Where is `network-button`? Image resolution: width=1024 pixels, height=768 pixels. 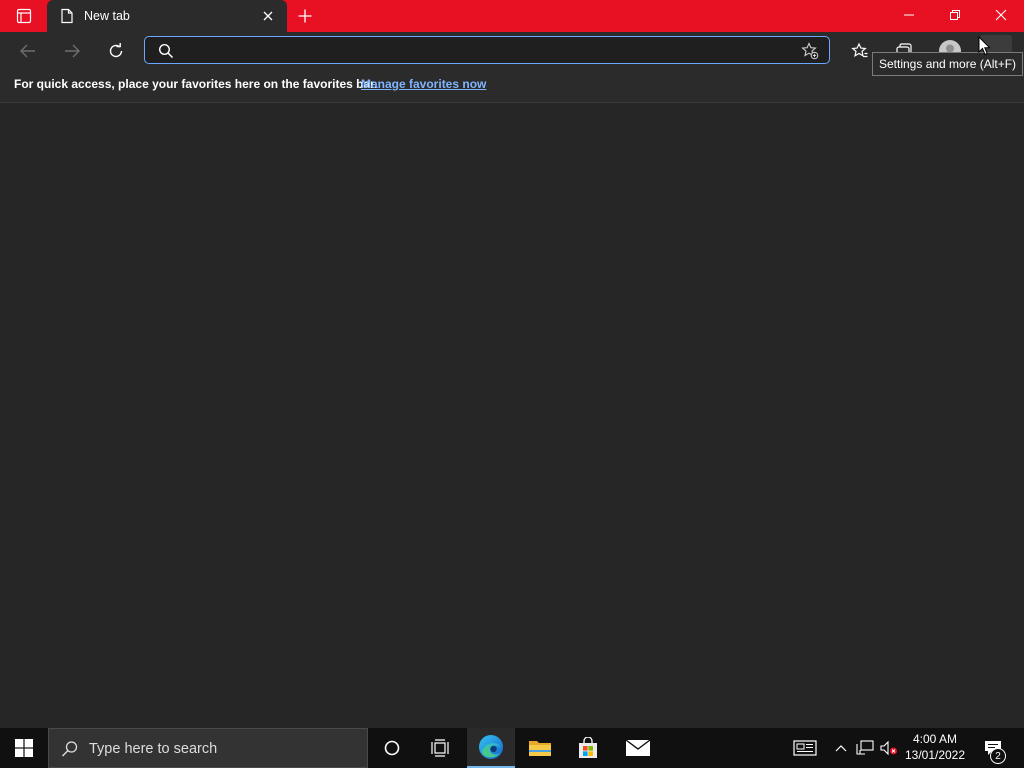 network-button is located at coordinates (865, 748).